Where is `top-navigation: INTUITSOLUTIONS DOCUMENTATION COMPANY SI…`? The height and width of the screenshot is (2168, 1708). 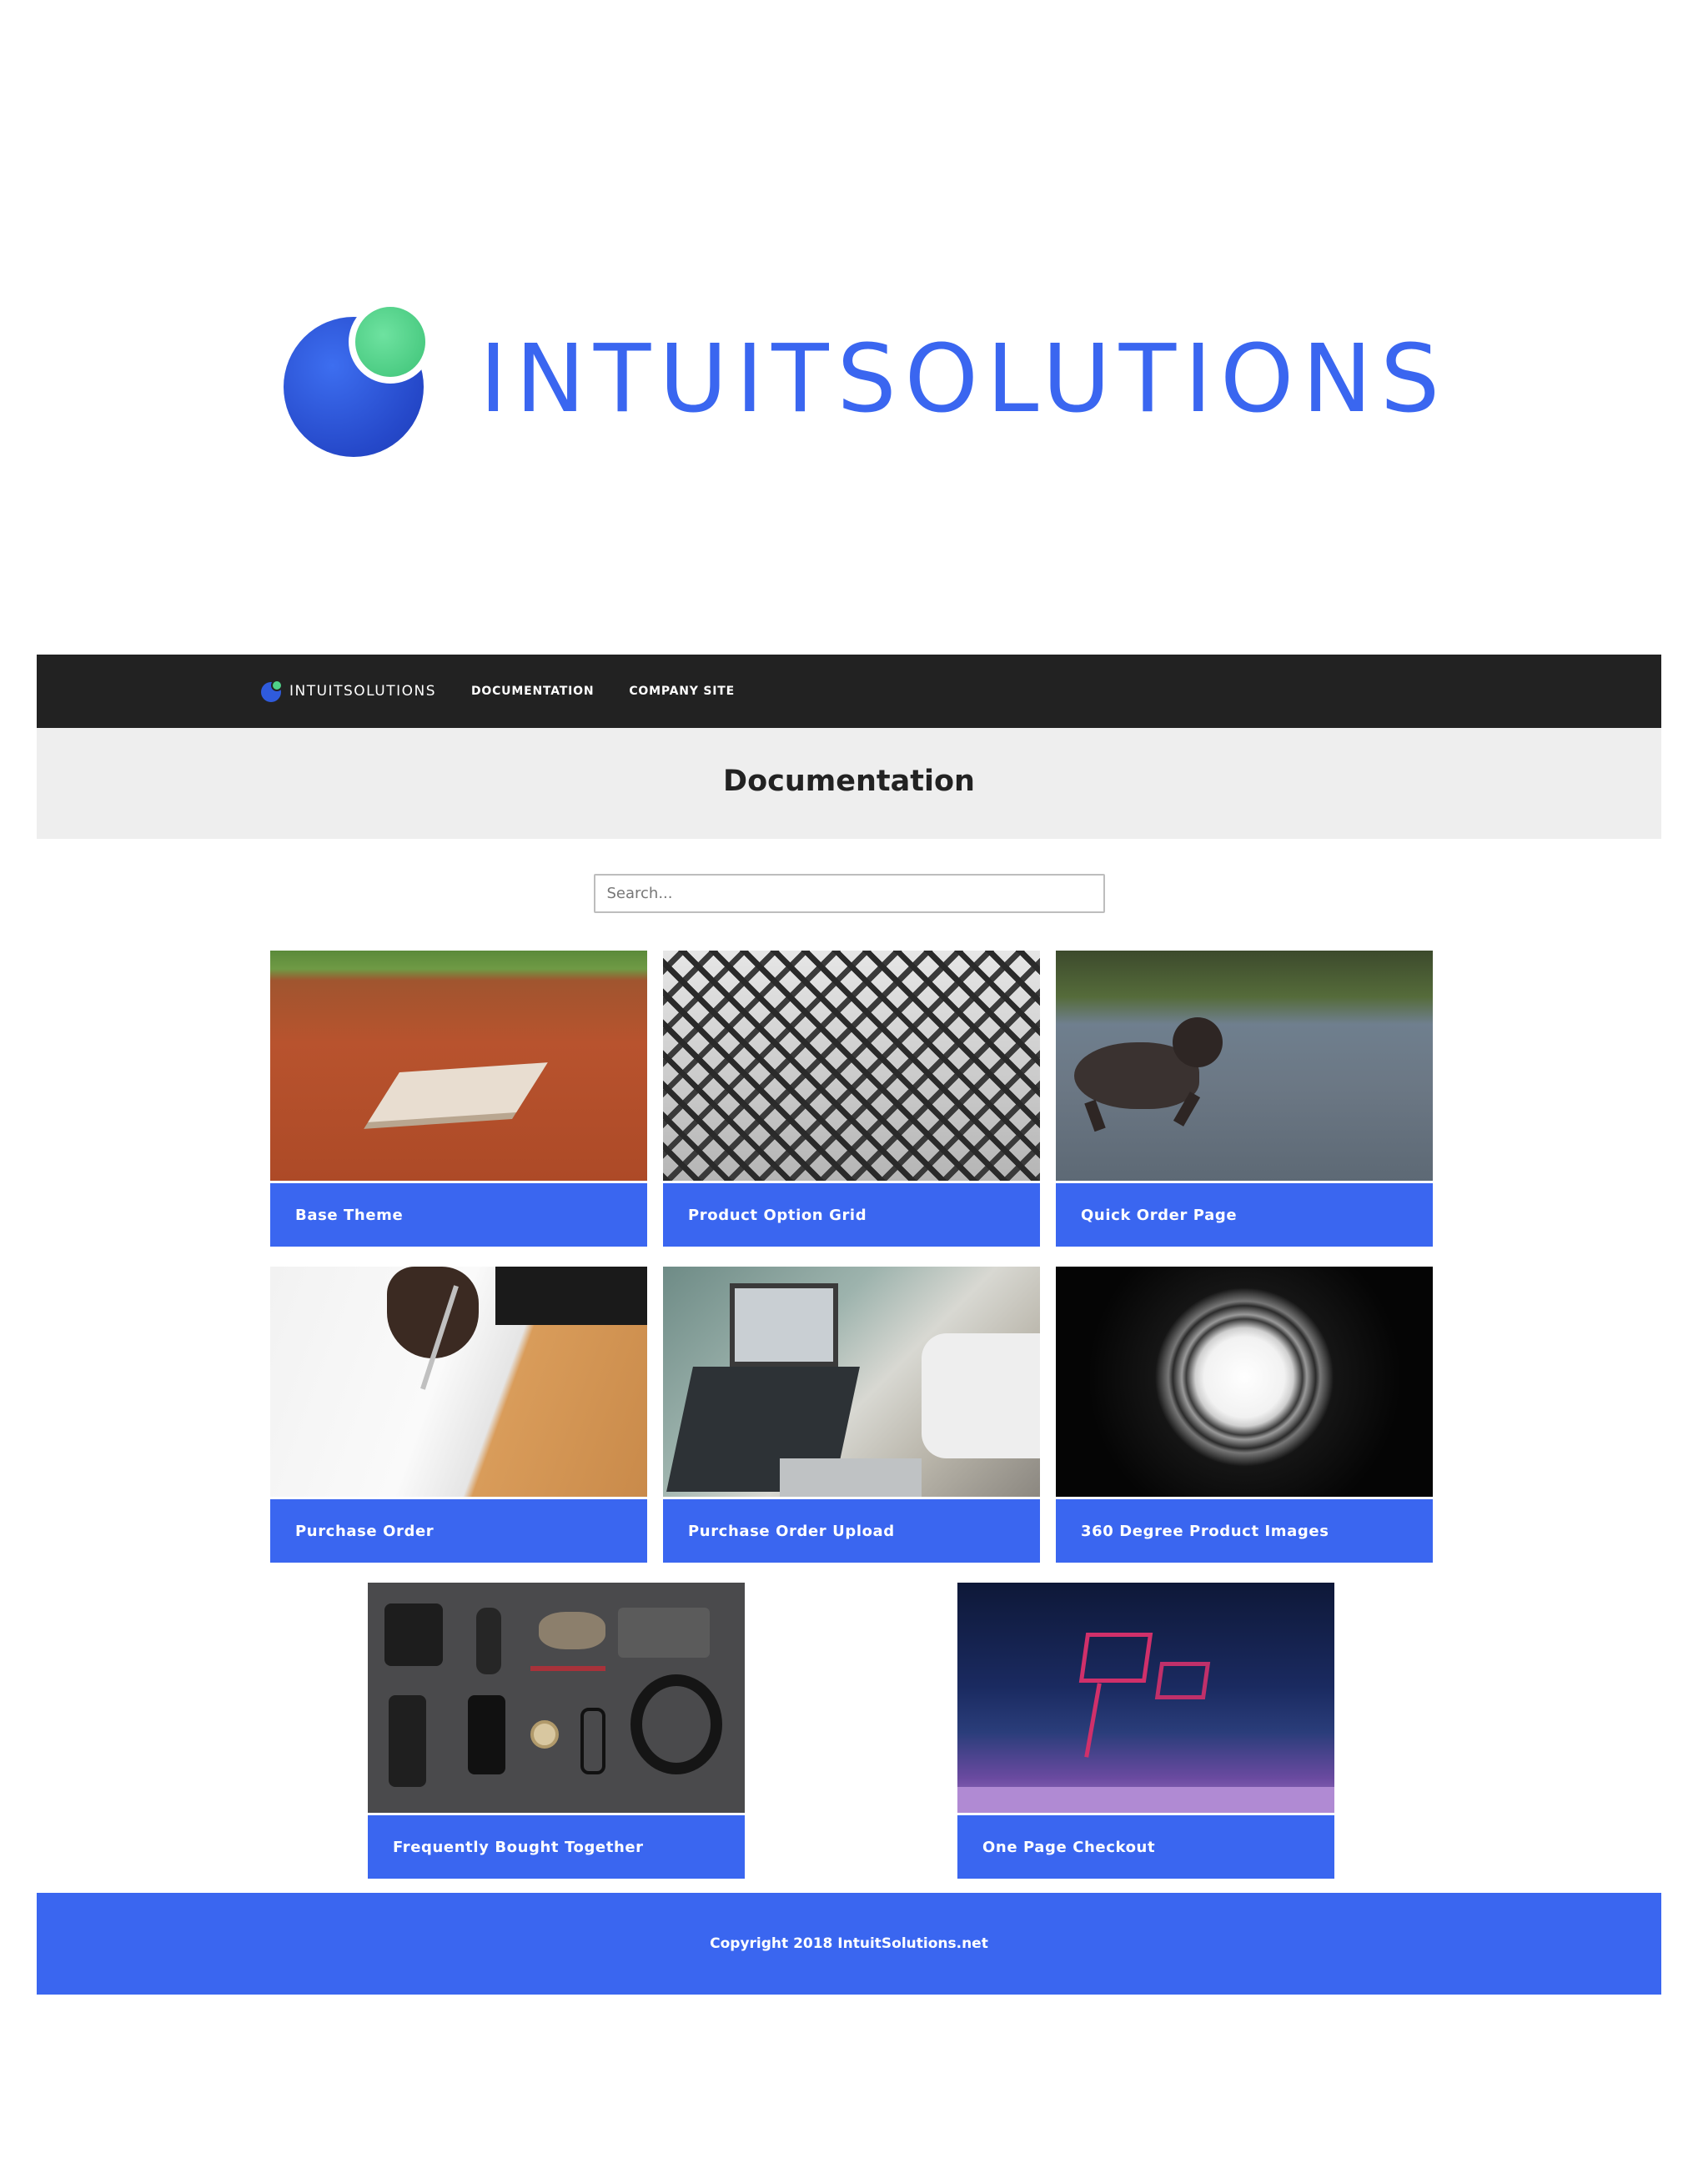 top-navigation: INTUITSOLUTIONS DOCUMENTATION COMPANY SI… is located at coordinates (849, 691).